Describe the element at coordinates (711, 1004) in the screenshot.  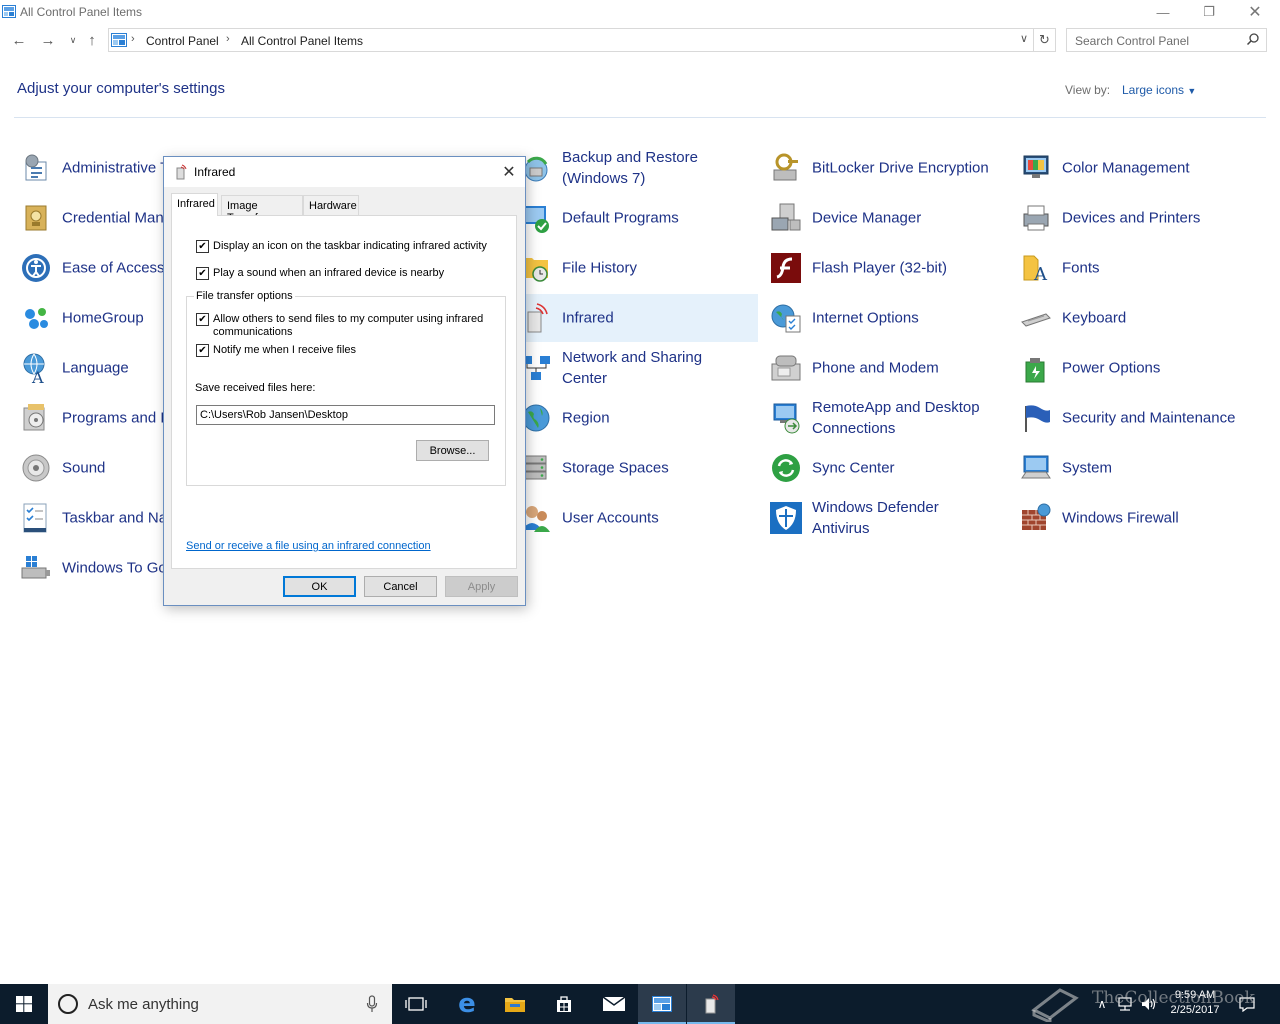
I see `infrared-taskbar-button` at that location.